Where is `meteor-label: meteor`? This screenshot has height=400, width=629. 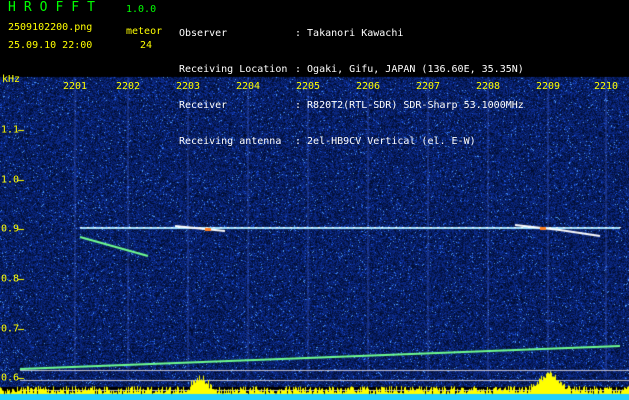
meteor-label: meteor is located at coordinates (144, 31).